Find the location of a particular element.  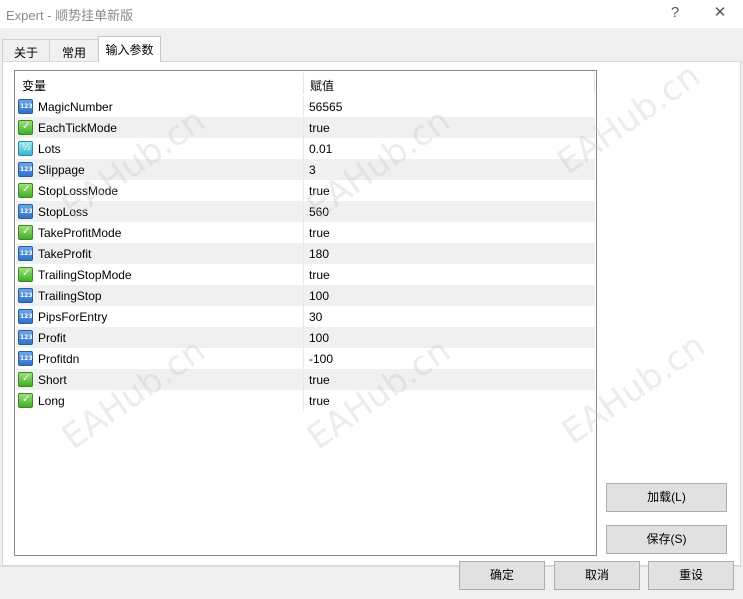

table-row: MagicNumber 56565 is located at coordinates (305, 106).